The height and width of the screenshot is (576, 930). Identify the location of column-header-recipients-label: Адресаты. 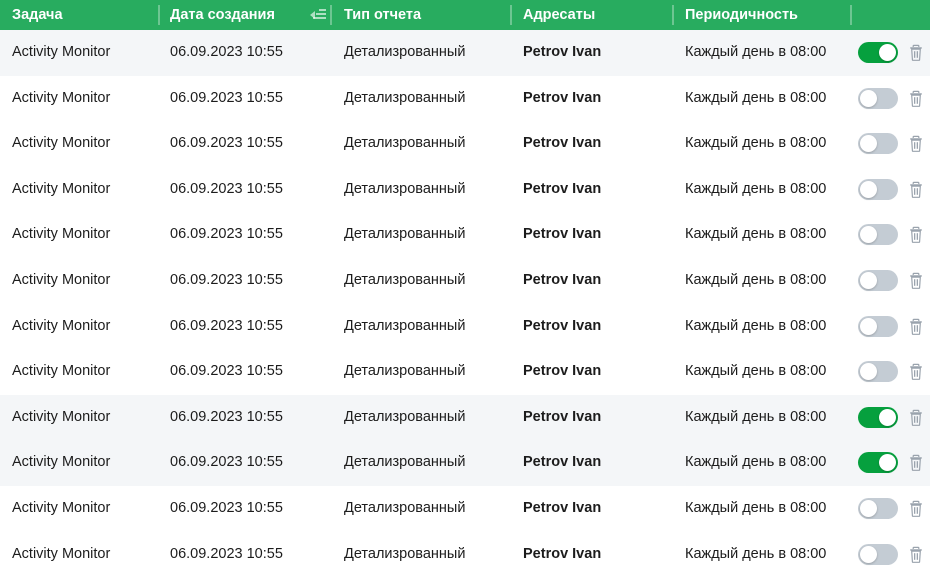
(559, 15).